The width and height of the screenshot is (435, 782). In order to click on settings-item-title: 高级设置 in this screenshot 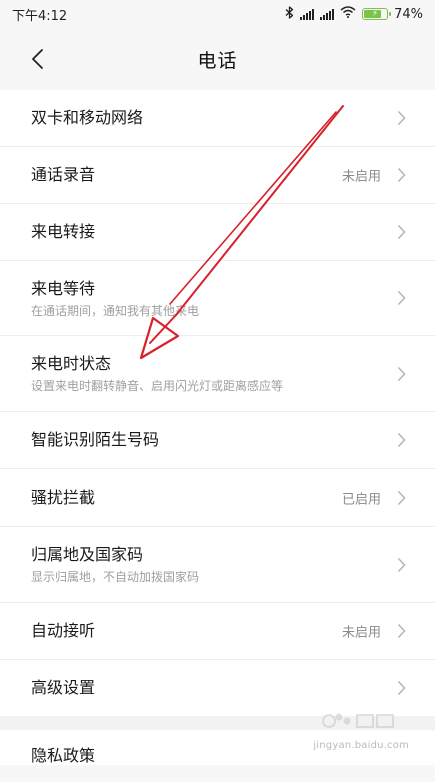, I will do `click(63, 687)`.